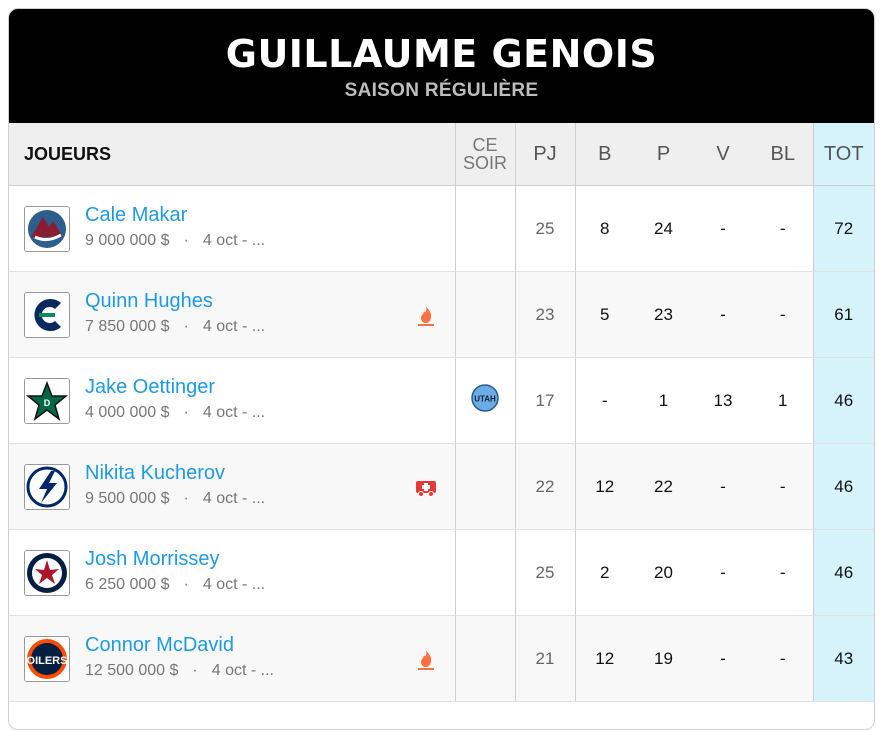  What do you see at coordinates (663, 400) in the screenshot?
I see `points-cell: 1` at bounding box center [663, 400].